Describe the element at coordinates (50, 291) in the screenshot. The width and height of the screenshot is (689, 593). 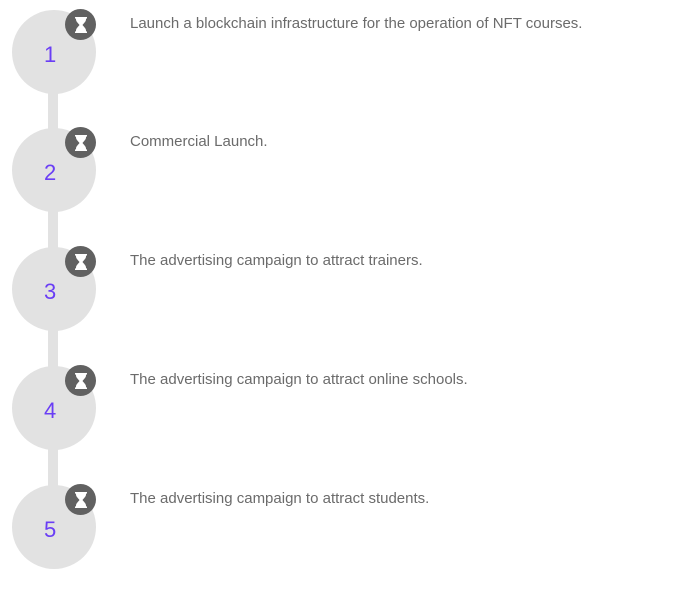
I see `step-number: 3` at that location.